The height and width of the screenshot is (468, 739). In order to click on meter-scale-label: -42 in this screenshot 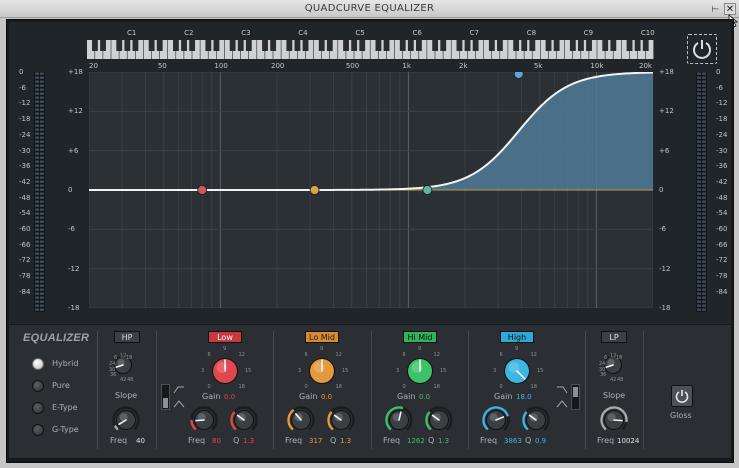, I will do `click(25, 181)`.